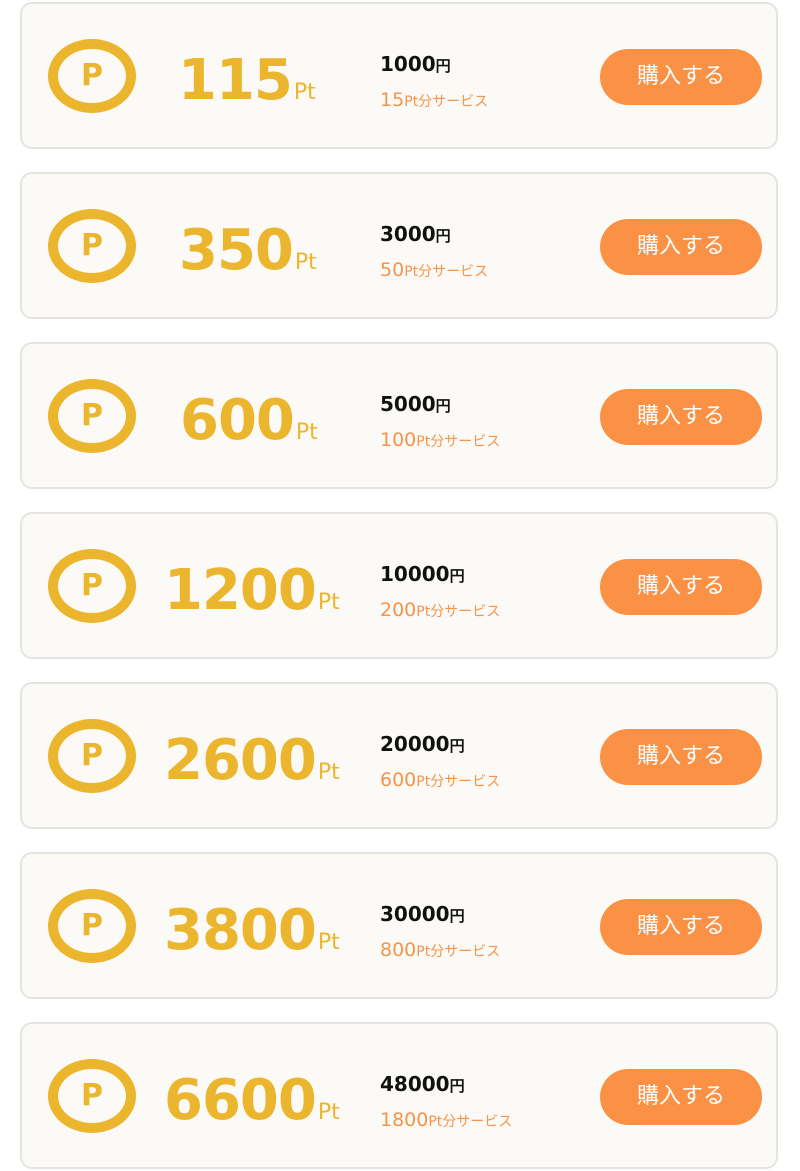 Image resolution: width=800 pixels, height=1171 pixels. What do you see at coordinates (415, 744) in the screenshot?
I see `price-value: 20000` at bounding box center [415, 744].